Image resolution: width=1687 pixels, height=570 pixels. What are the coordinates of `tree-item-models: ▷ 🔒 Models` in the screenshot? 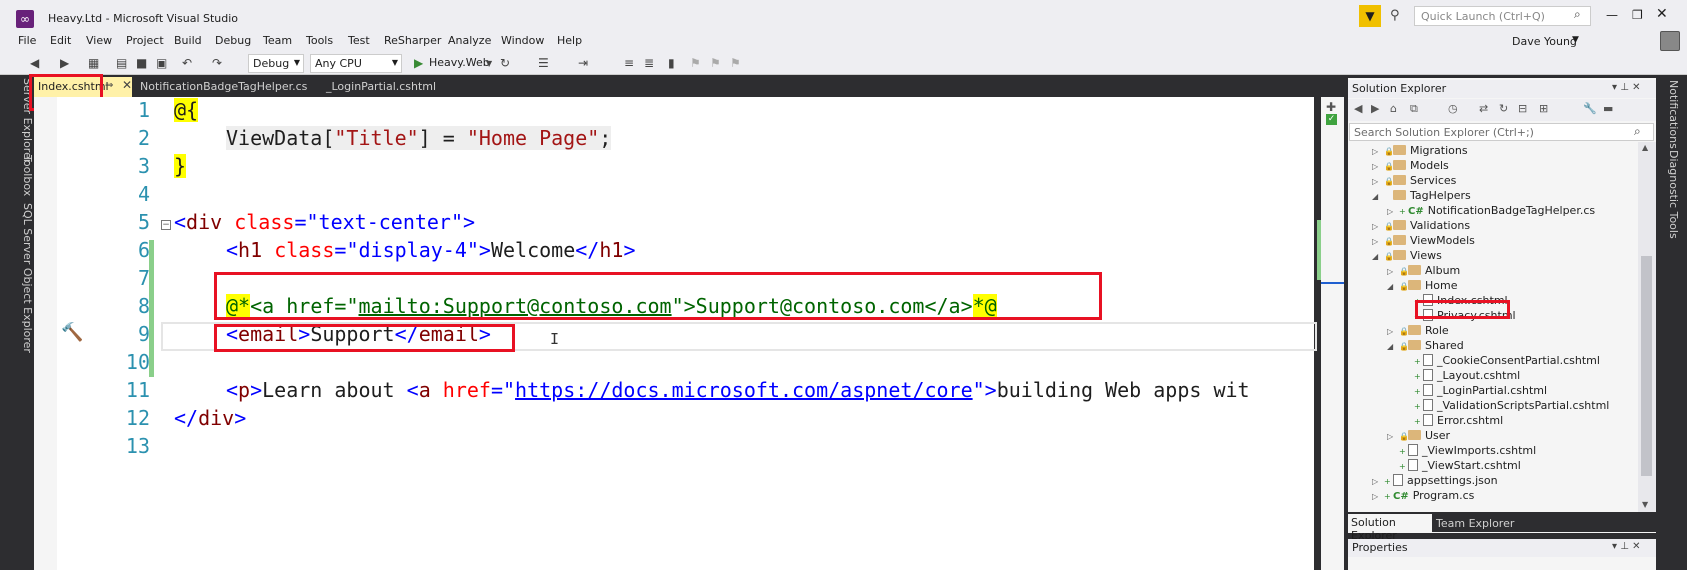 It's located at (1410, 165).